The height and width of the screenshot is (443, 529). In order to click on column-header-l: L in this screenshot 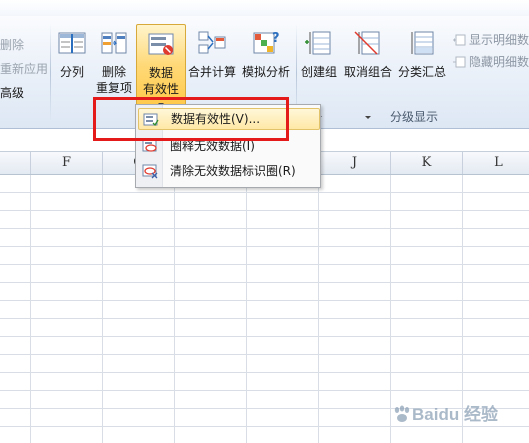, I will do `click(496, 163)`.